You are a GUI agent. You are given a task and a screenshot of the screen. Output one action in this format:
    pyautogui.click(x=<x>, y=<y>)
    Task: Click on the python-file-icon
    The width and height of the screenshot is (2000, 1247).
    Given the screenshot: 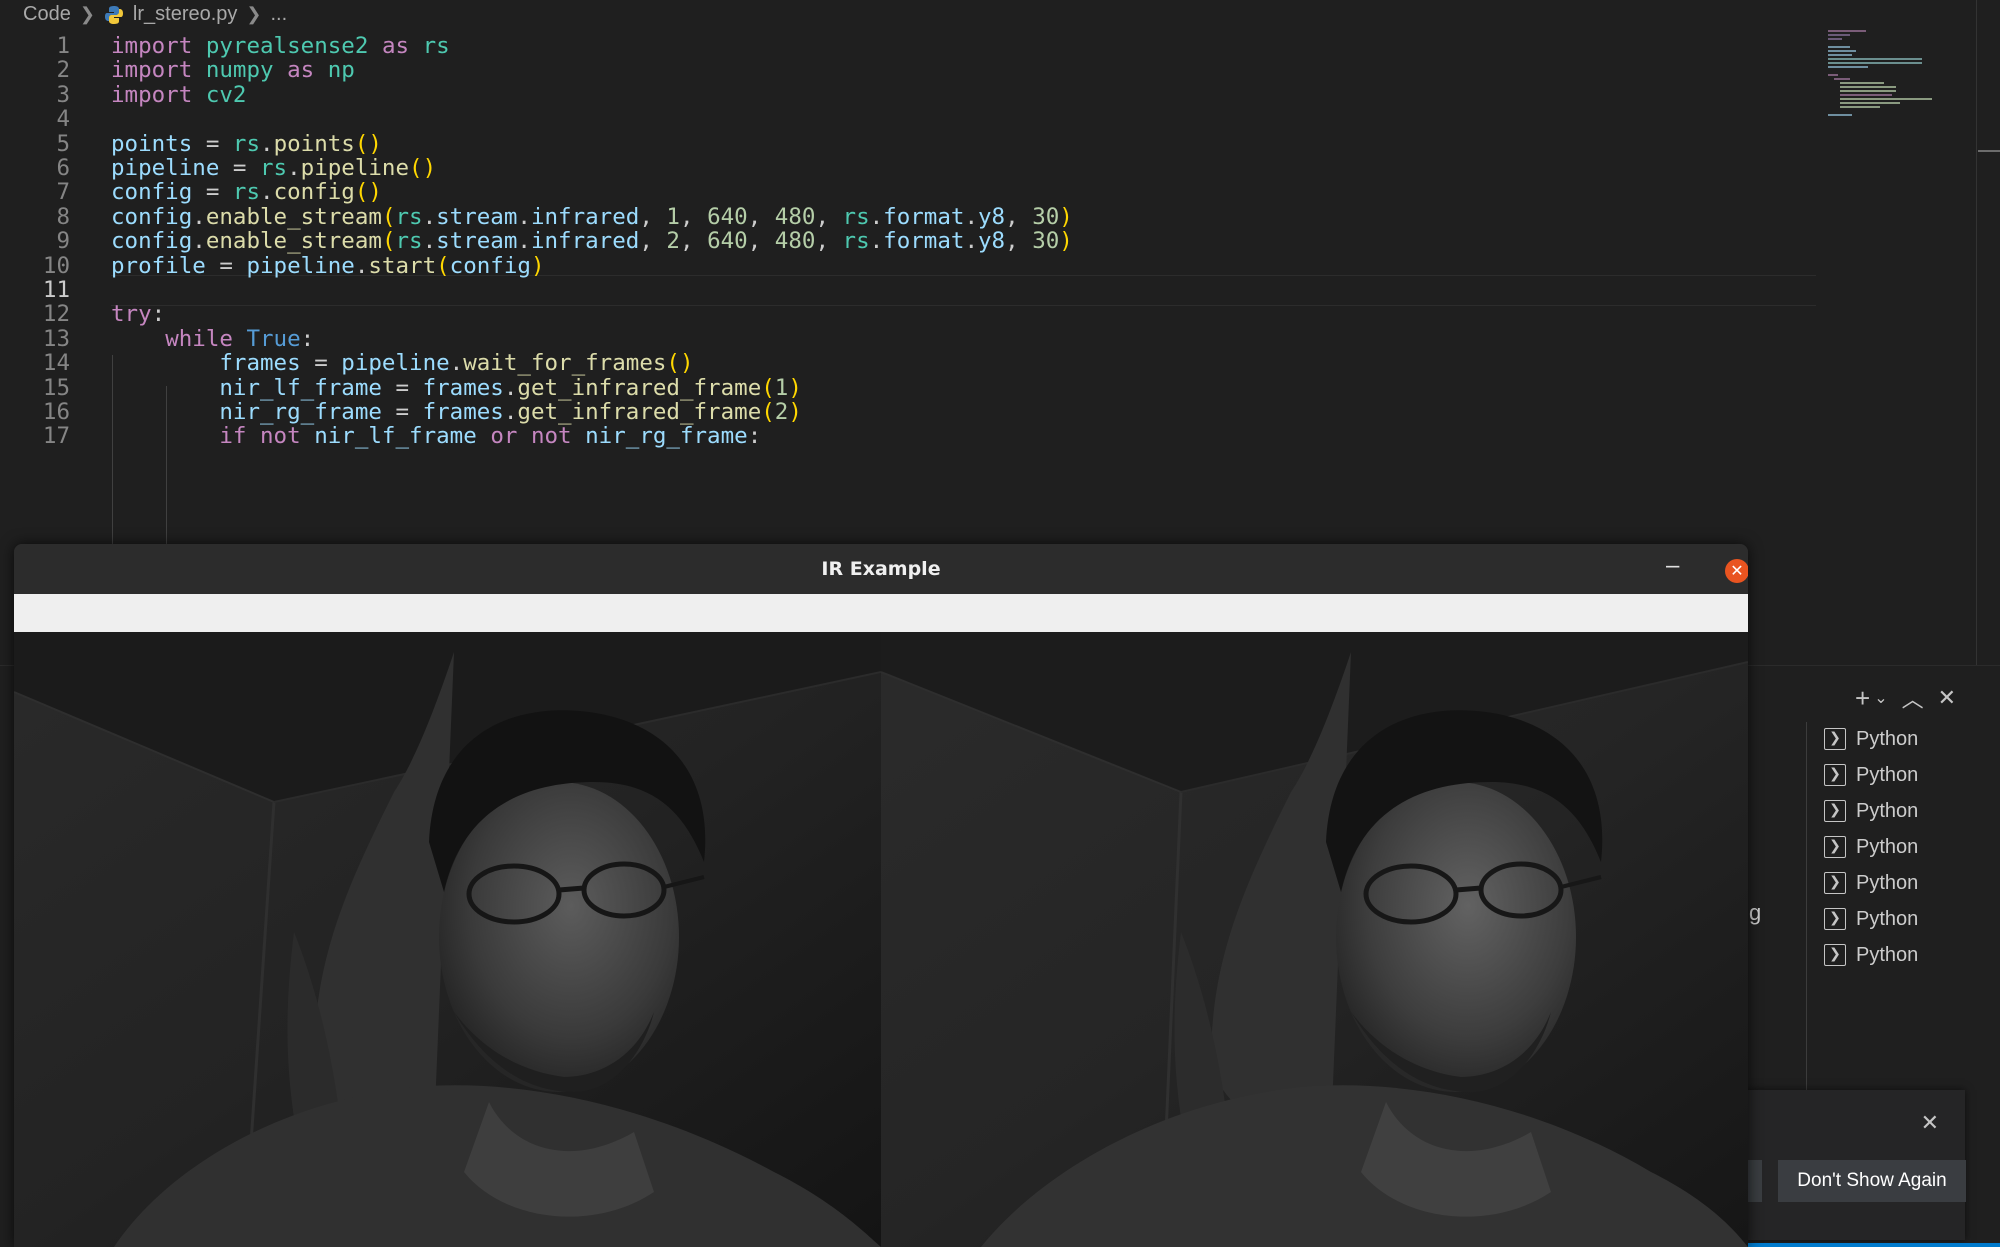 What is the action you would take?
    pyautogui.click(x=113, y=15)
    